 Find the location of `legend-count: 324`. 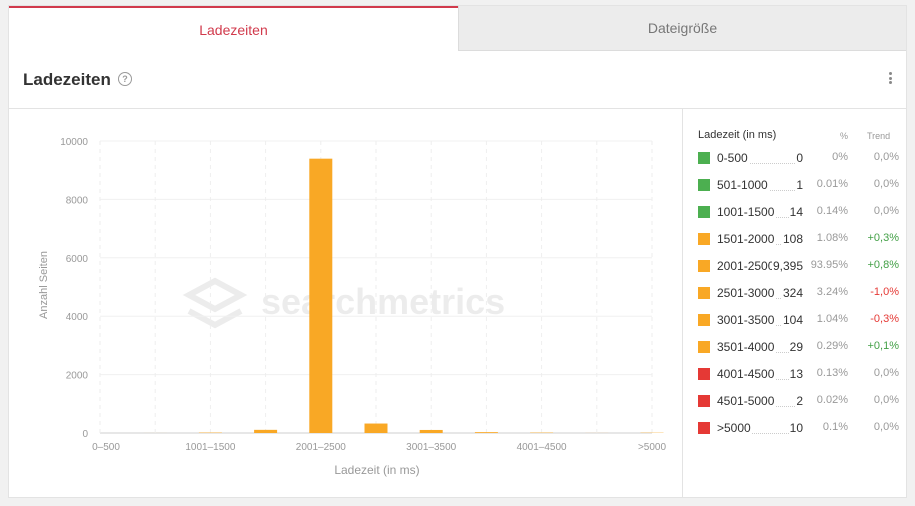

legend-count: 324 is located at coordinates (792, 293).